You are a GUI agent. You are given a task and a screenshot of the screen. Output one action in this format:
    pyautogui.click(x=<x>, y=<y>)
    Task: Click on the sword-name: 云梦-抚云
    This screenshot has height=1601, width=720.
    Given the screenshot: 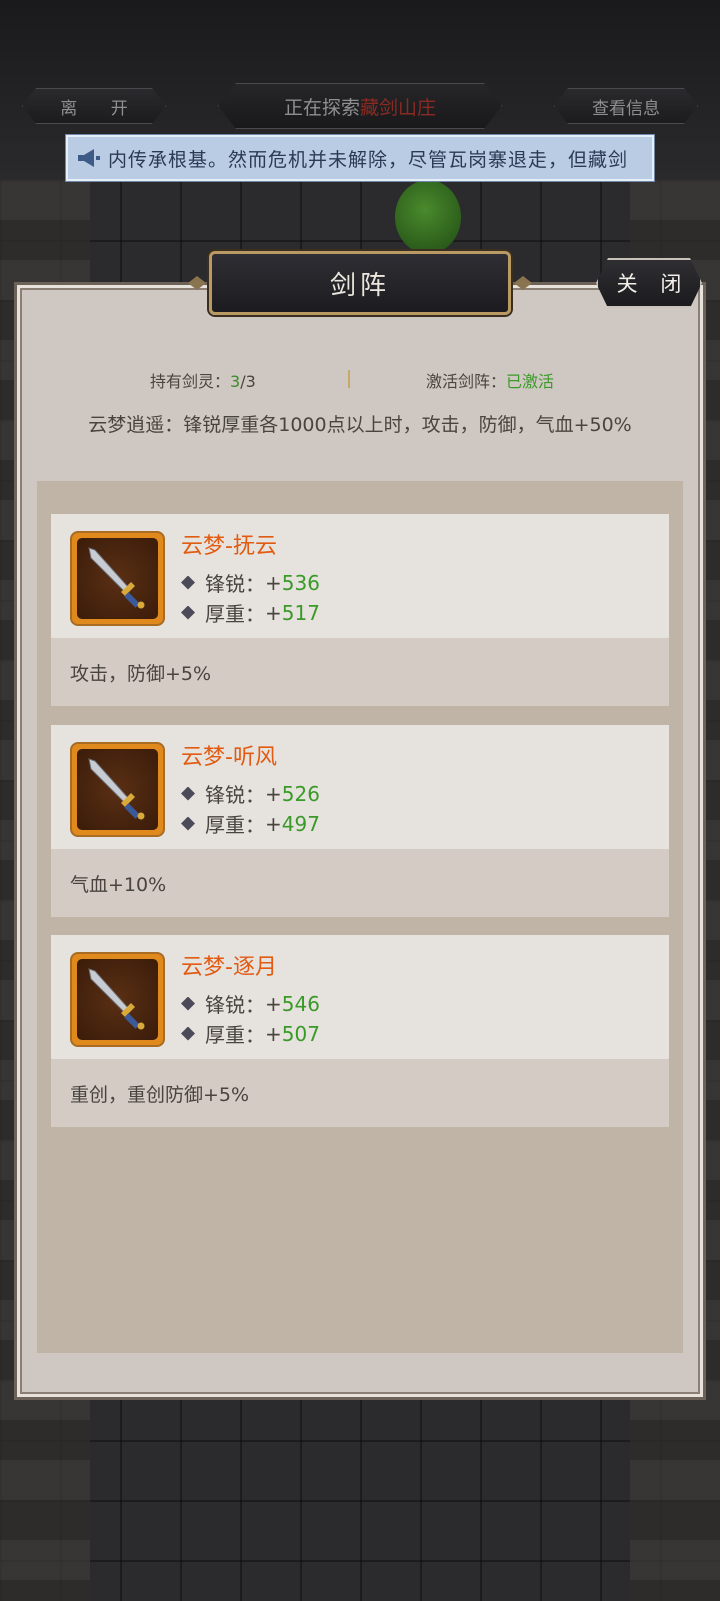 What is the action you would take?
    pyautogui.click(x=229, y=546)
    